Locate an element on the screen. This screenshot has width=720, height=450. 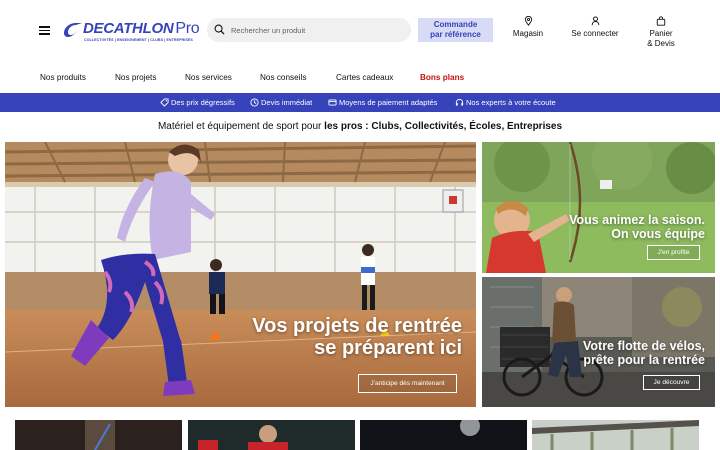
store-button: Magasin is located at coordinates (528, 27).